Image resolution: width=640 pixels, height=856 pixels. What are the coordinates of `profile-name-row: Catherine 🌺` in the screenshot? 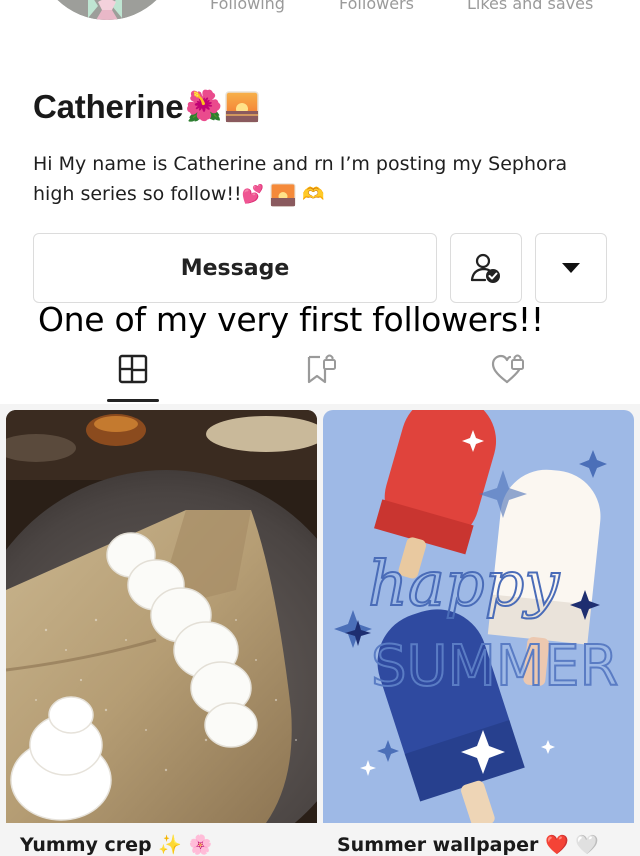 It's located at (146, 107).